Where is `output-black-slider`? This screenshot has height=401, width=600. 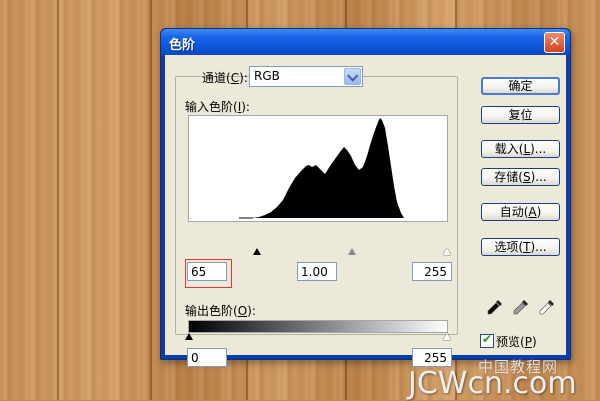 output-black-slider is located at coordinates (189, 336).